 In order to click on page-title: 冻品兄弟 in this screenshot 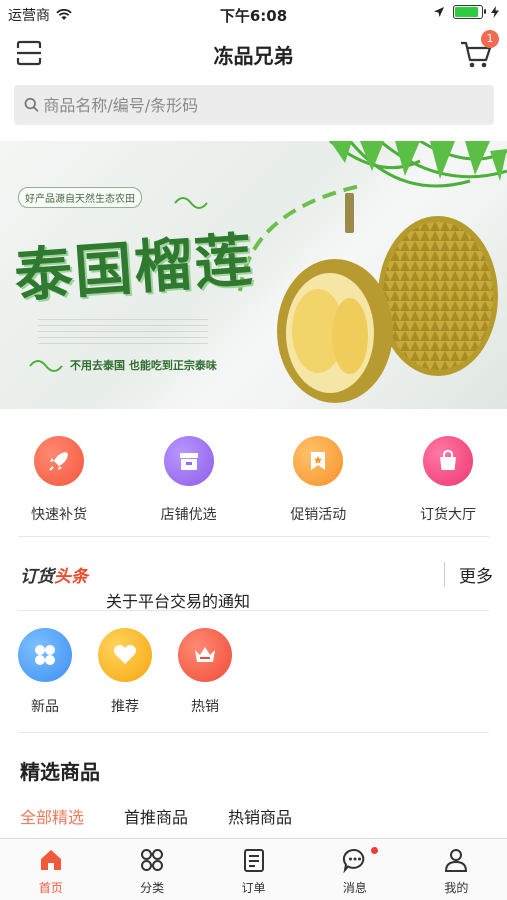, I will do `click(253, 56)`.